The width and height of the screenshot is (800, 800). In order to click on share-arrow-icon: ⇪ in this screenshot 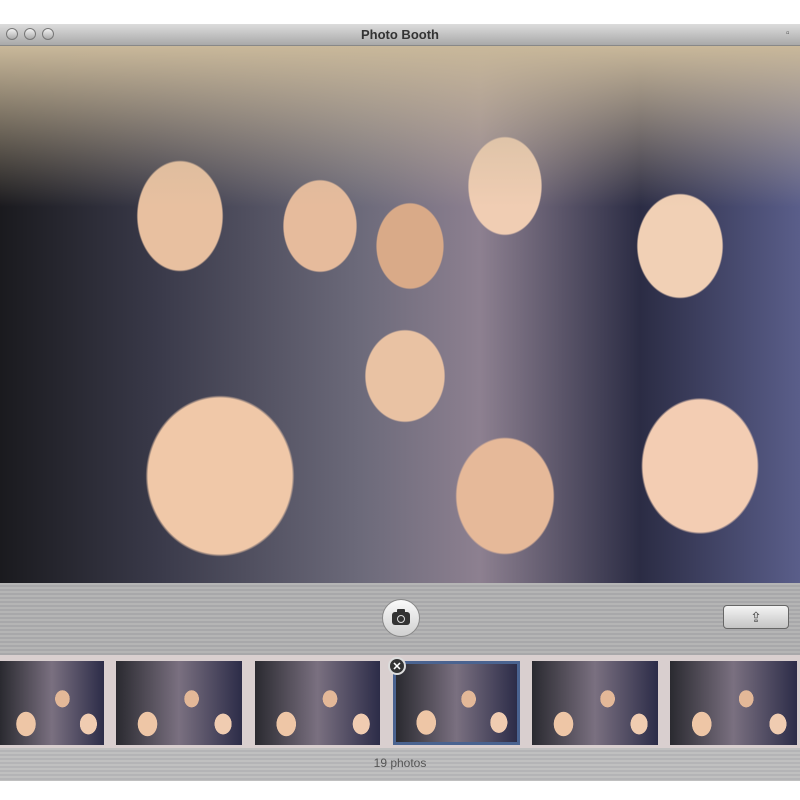, I will do `click(756, 616)`.